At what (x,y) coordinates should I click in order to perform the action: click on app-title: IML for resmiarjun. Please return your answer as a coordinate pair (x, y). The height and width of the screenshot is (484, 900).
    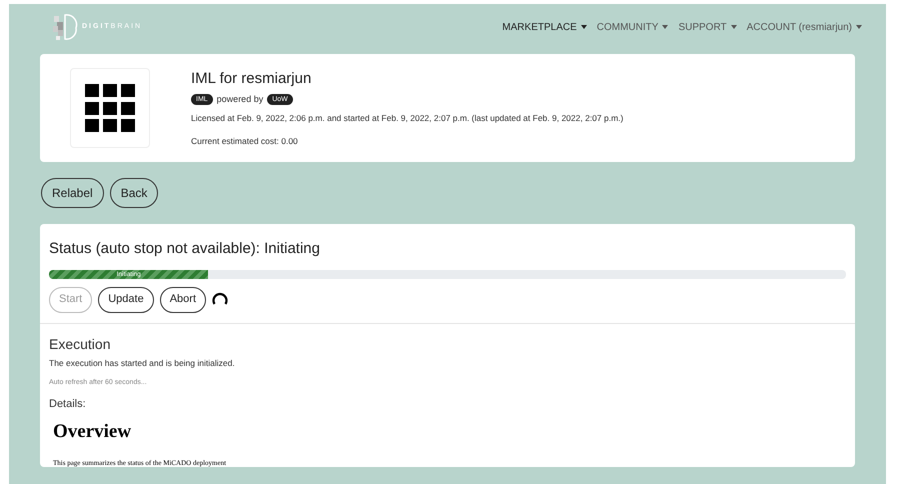
    Looking at the image, I should click on (251, 79).